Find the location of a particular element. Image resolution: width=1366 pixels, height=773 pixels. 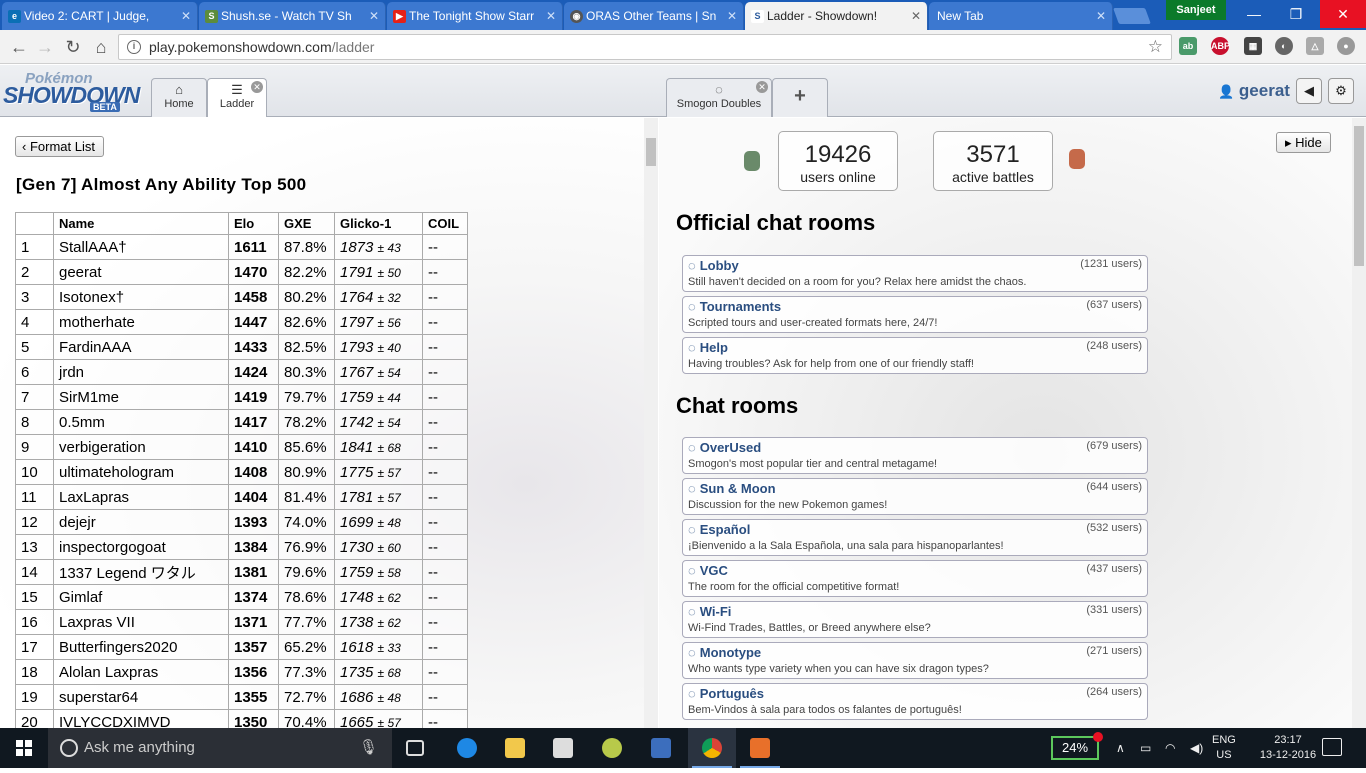

profile-badge: Sanjeet is located at coordinates (1196, 10).